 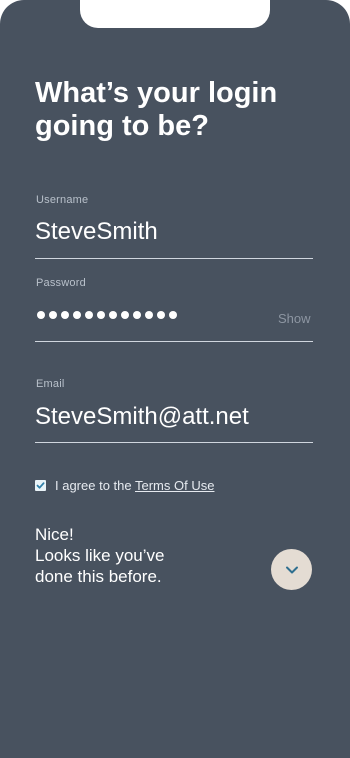 What do you see at coordinates (156, 109) in the screenshot?
I see `page-title: What’s your login going to be?` at bounding box center [156, 109].